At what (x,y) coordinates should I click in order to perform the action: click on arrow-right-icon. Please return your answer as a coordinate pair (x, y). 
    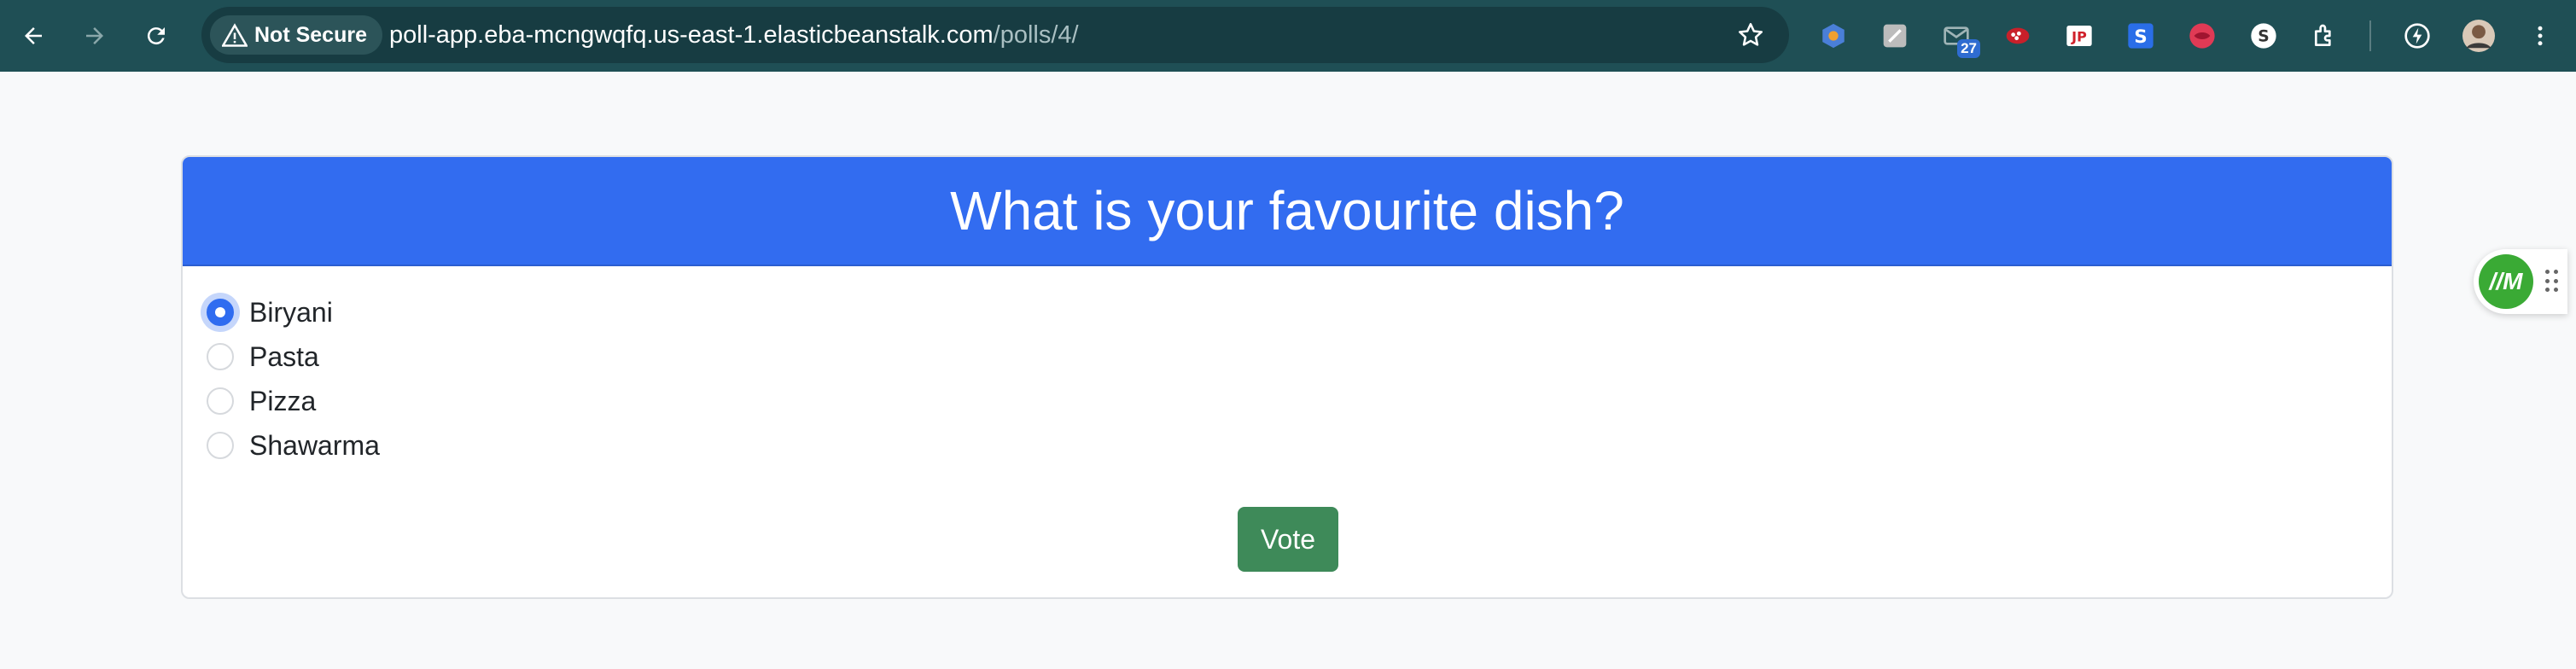
    Looking at the image, I should click on (94, 35).